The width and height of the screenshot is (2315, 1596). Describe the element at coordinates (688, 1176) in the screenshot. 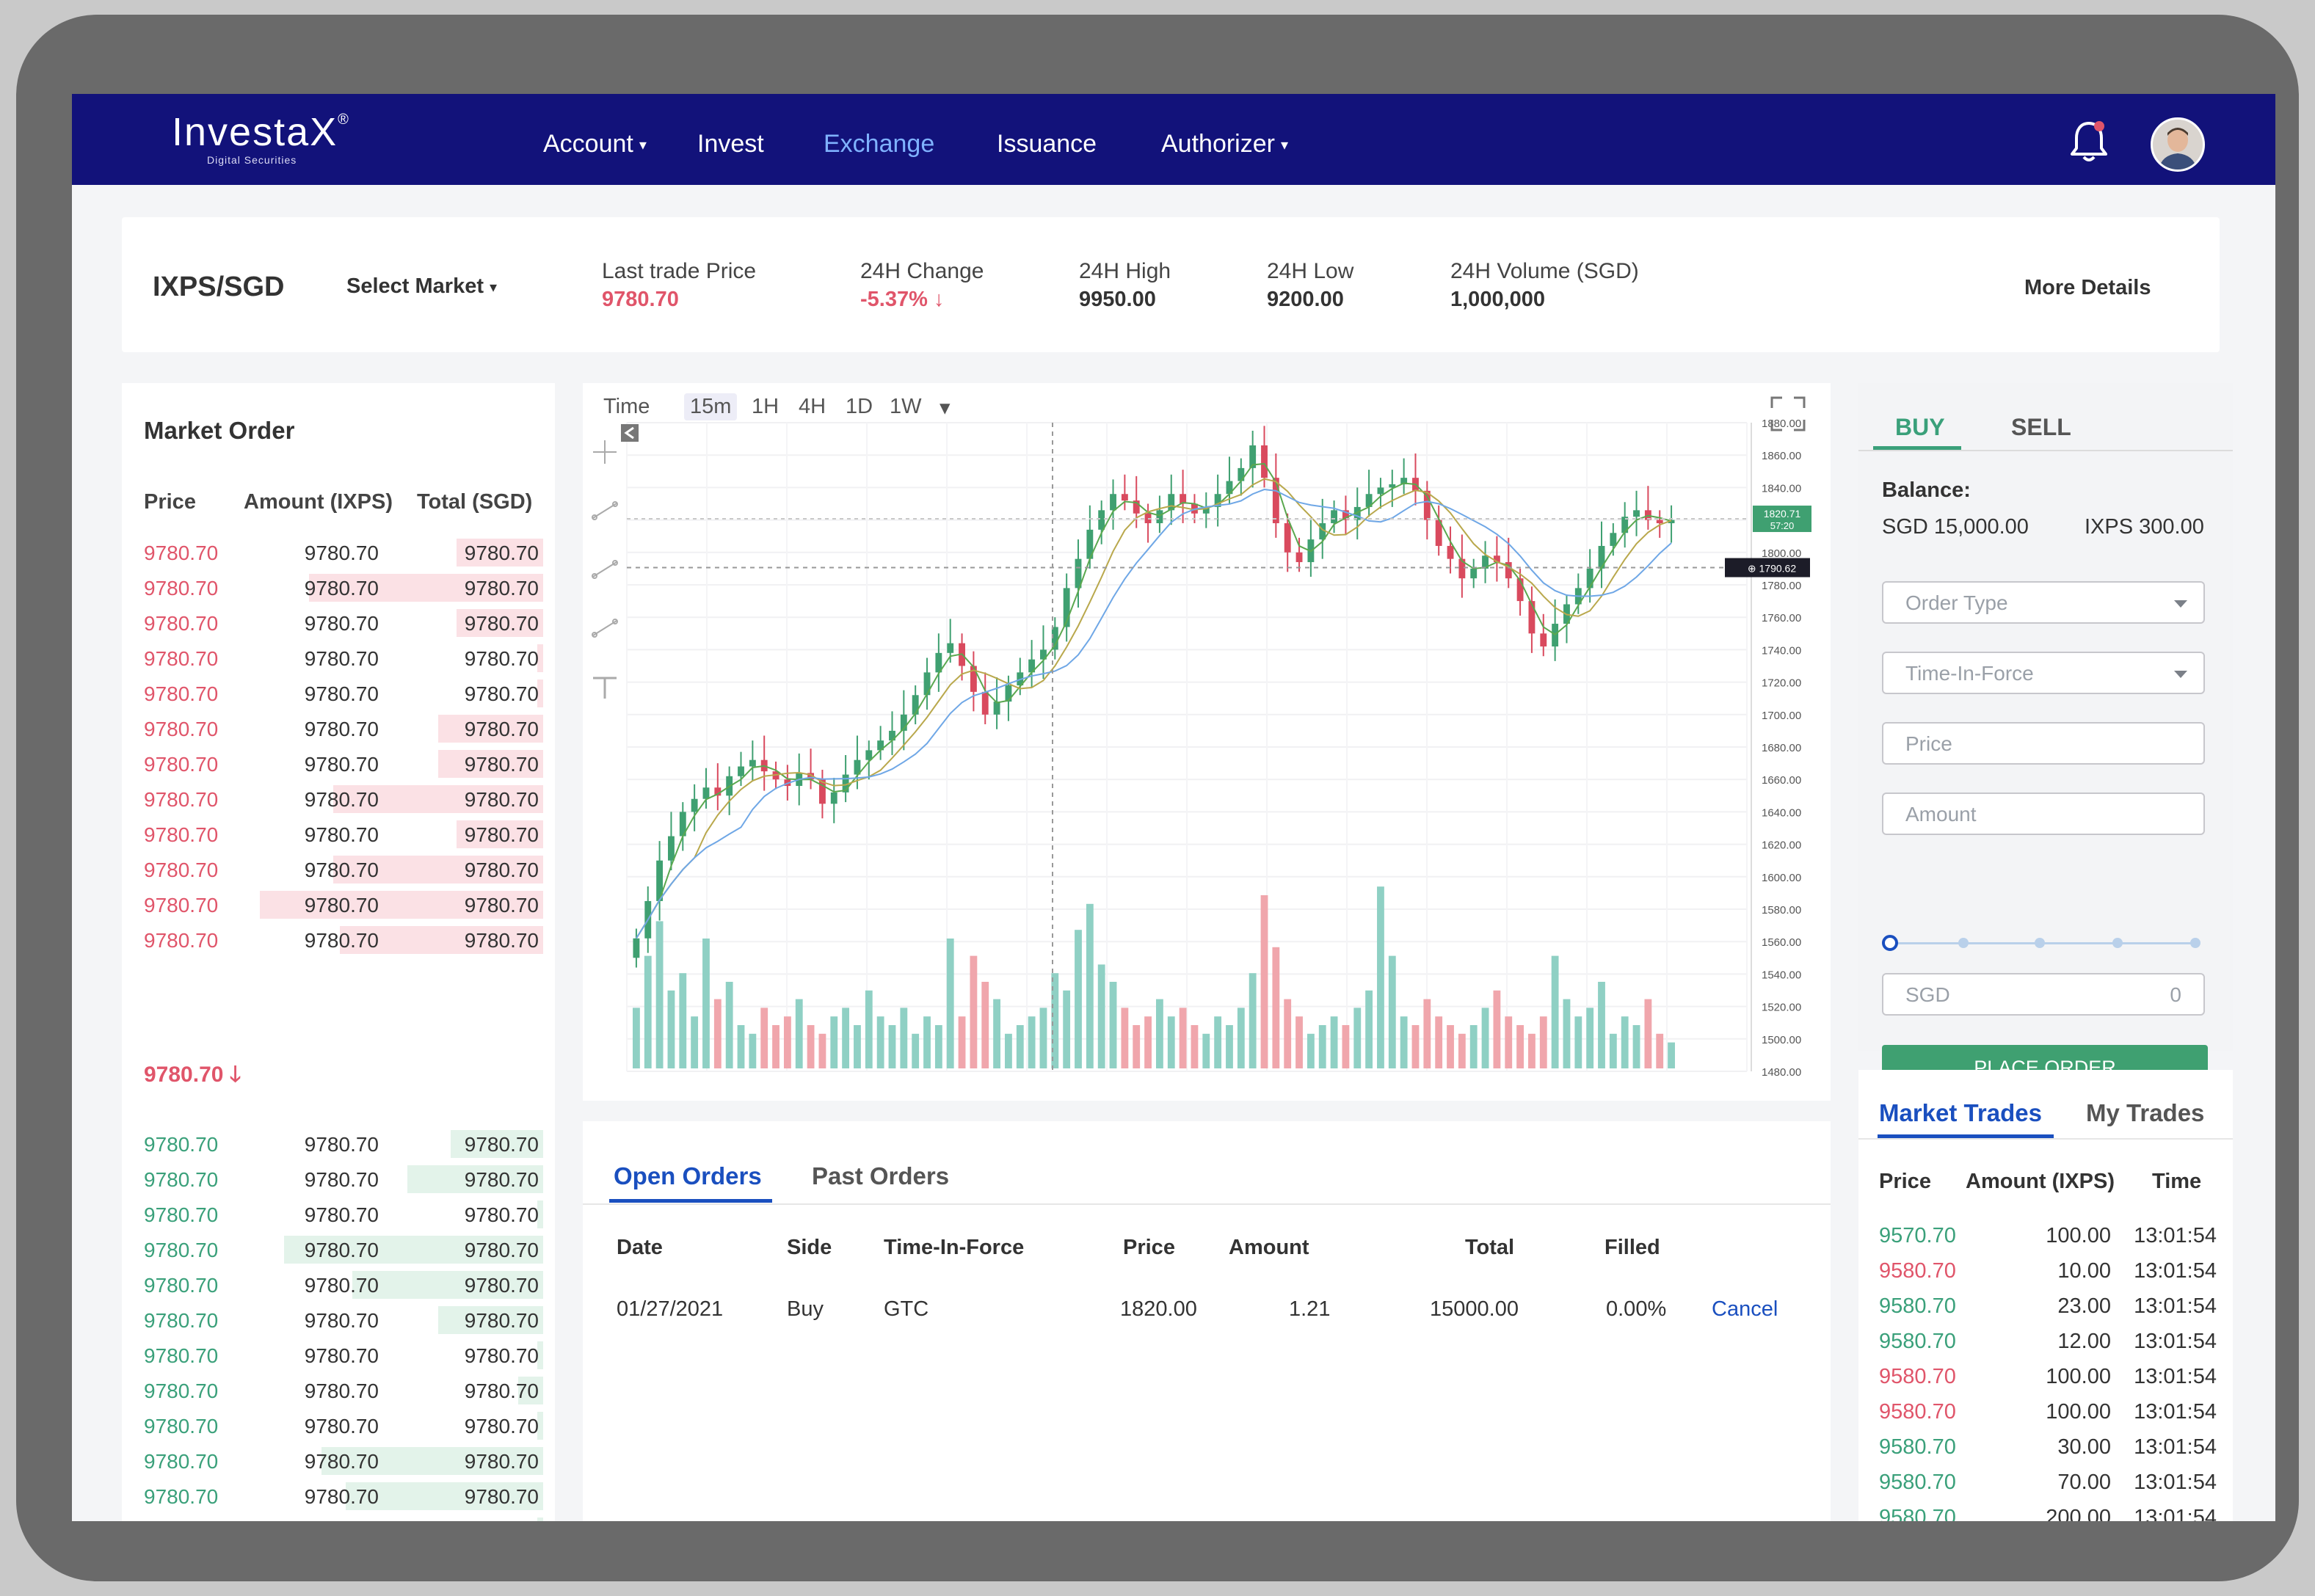

I see `tab-open-orders: Open Orders` at that location.